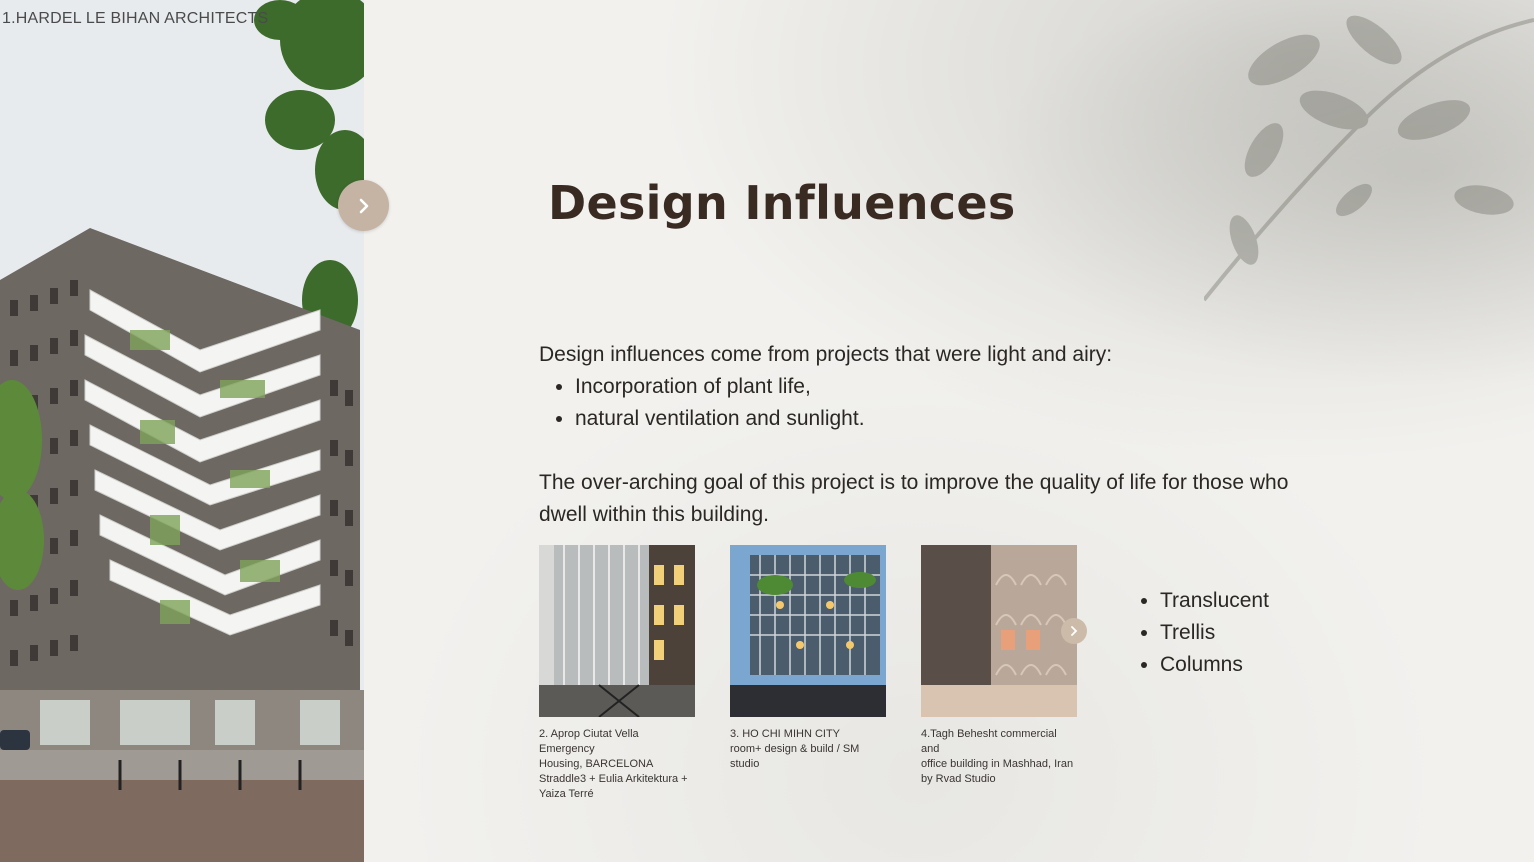 This screenshot has width=1534, height=862. Describe the element at coordinates (989, 741) in the screenshot. I see `caption-line: 4.Tagh Behesht commercial and` at that location.